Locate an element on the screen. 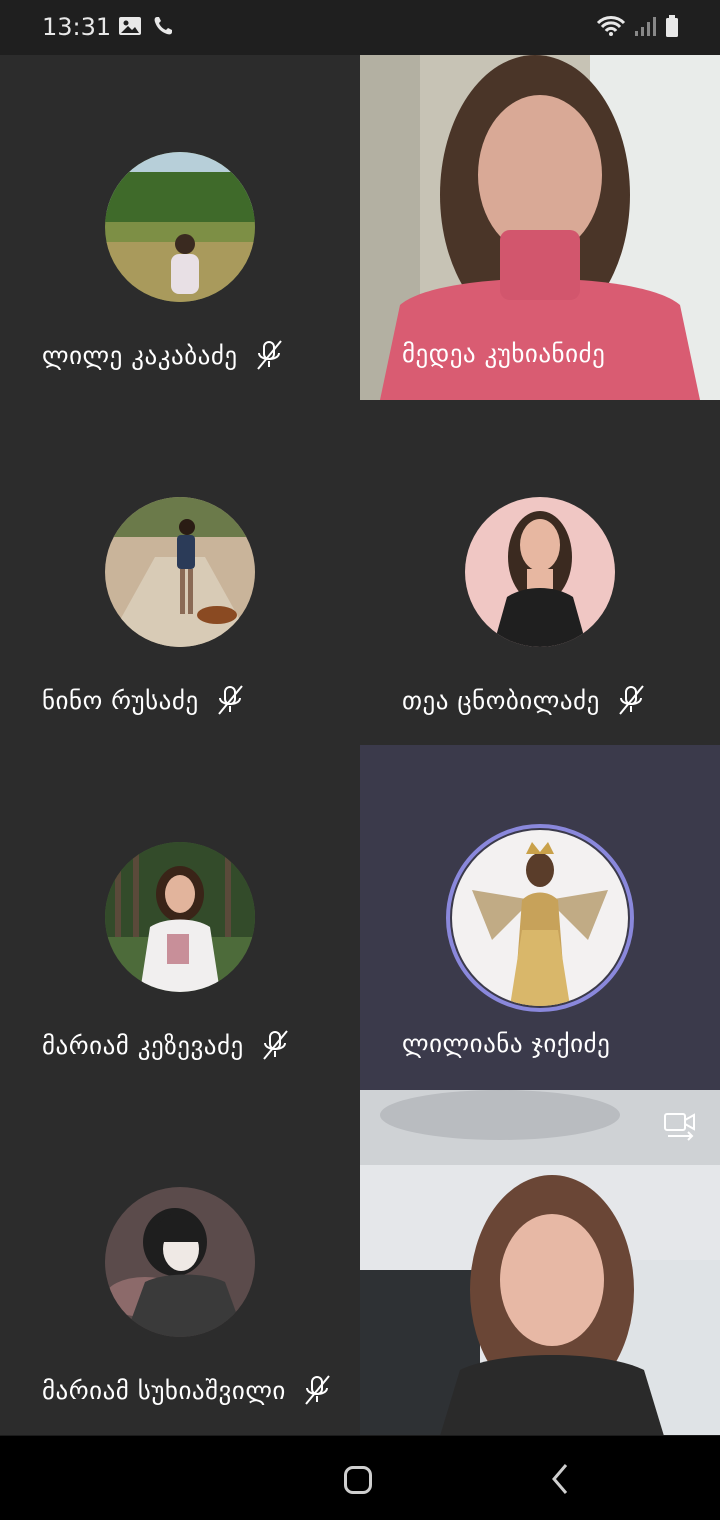 The width and height of the screenshot is (720, 1520). phone-icon is located at coordinates (163, 26).